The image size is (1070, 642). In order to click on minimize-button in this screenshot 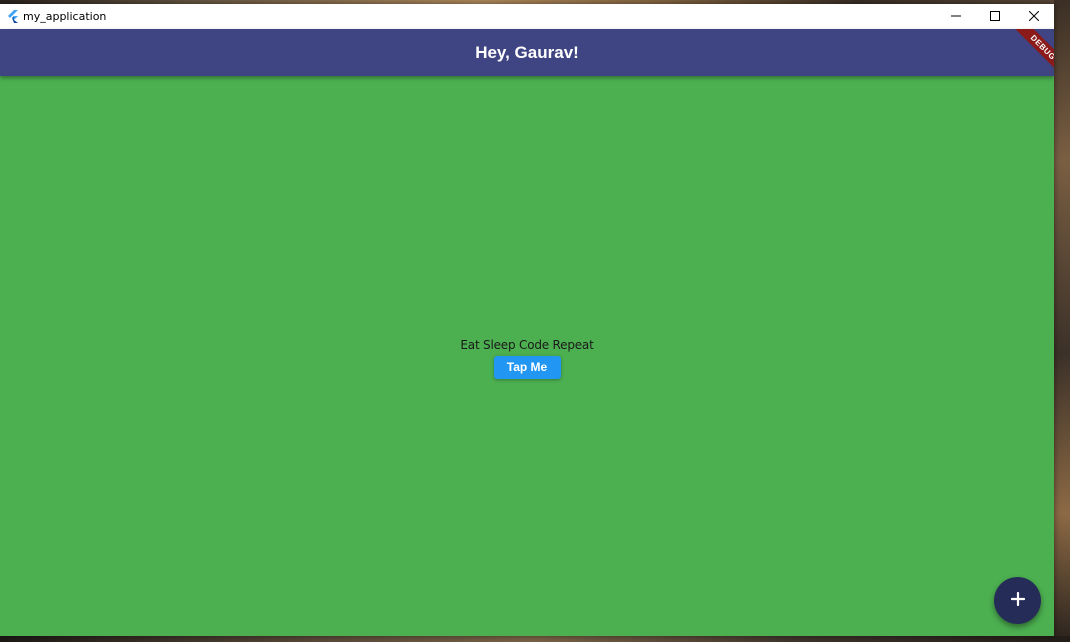, I will do `click(956, 16)`.